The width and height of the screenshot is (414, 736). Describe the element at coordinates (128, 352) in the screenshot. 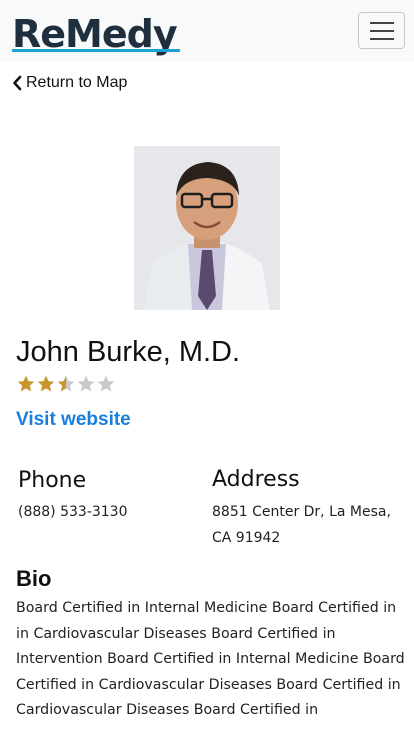

I see `doctor-name: John Burke, M.D.` at that location.